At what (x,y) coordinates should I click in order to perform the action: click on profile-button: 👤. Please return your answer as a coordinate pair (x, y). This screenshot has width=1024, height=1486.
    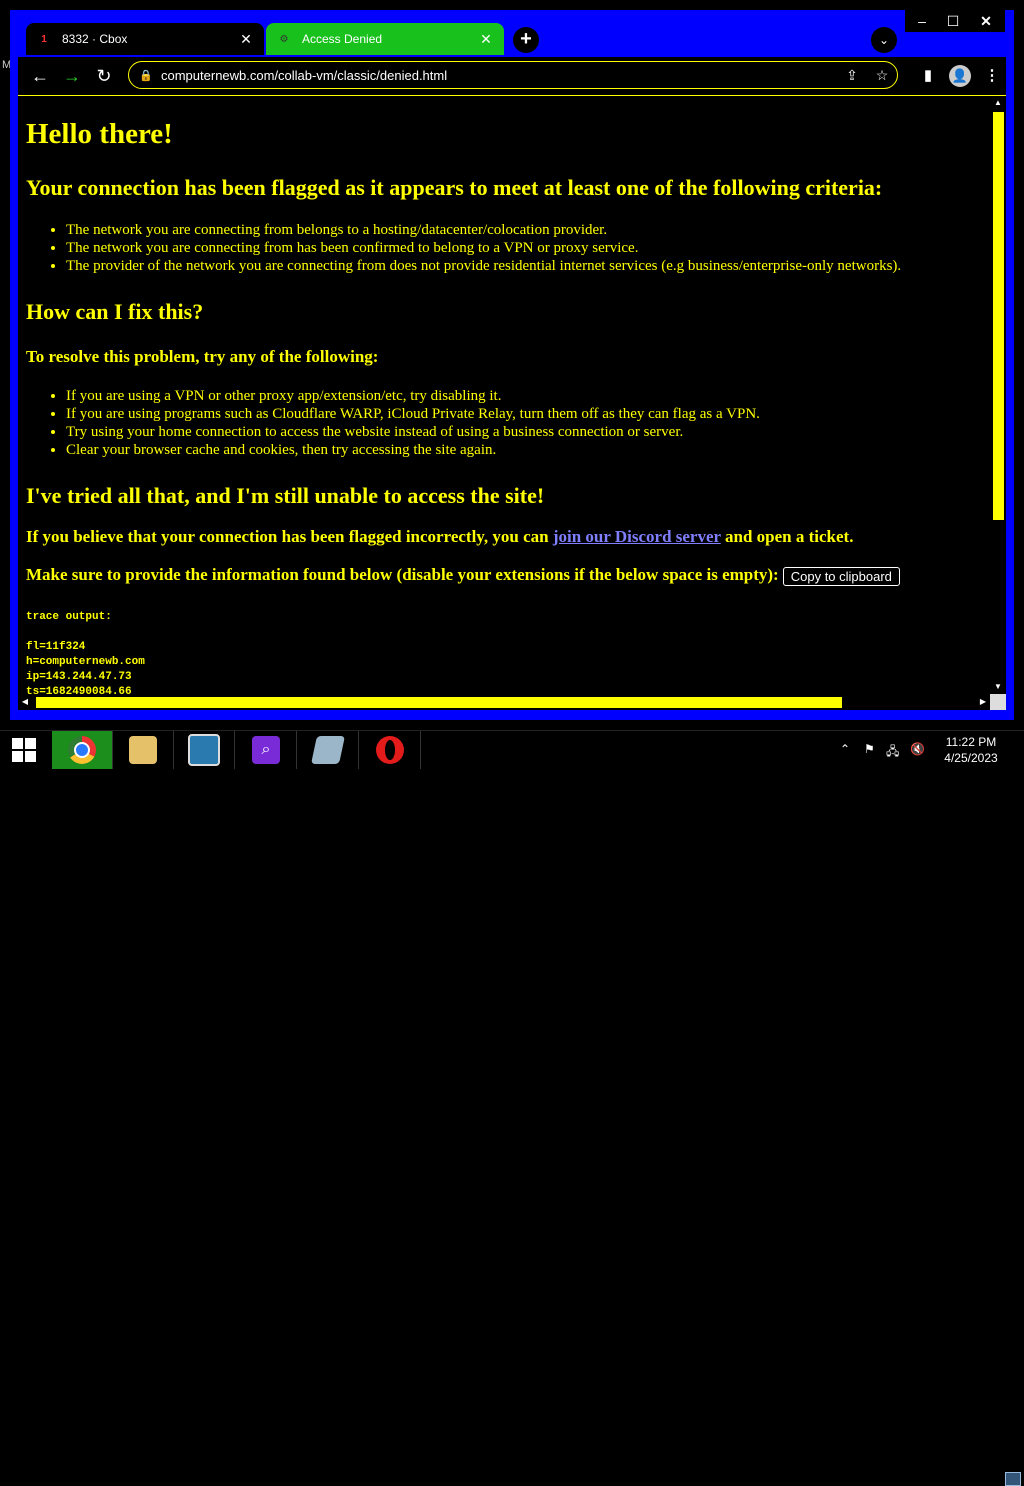
    Looking at the image, I should click on (960, 76).